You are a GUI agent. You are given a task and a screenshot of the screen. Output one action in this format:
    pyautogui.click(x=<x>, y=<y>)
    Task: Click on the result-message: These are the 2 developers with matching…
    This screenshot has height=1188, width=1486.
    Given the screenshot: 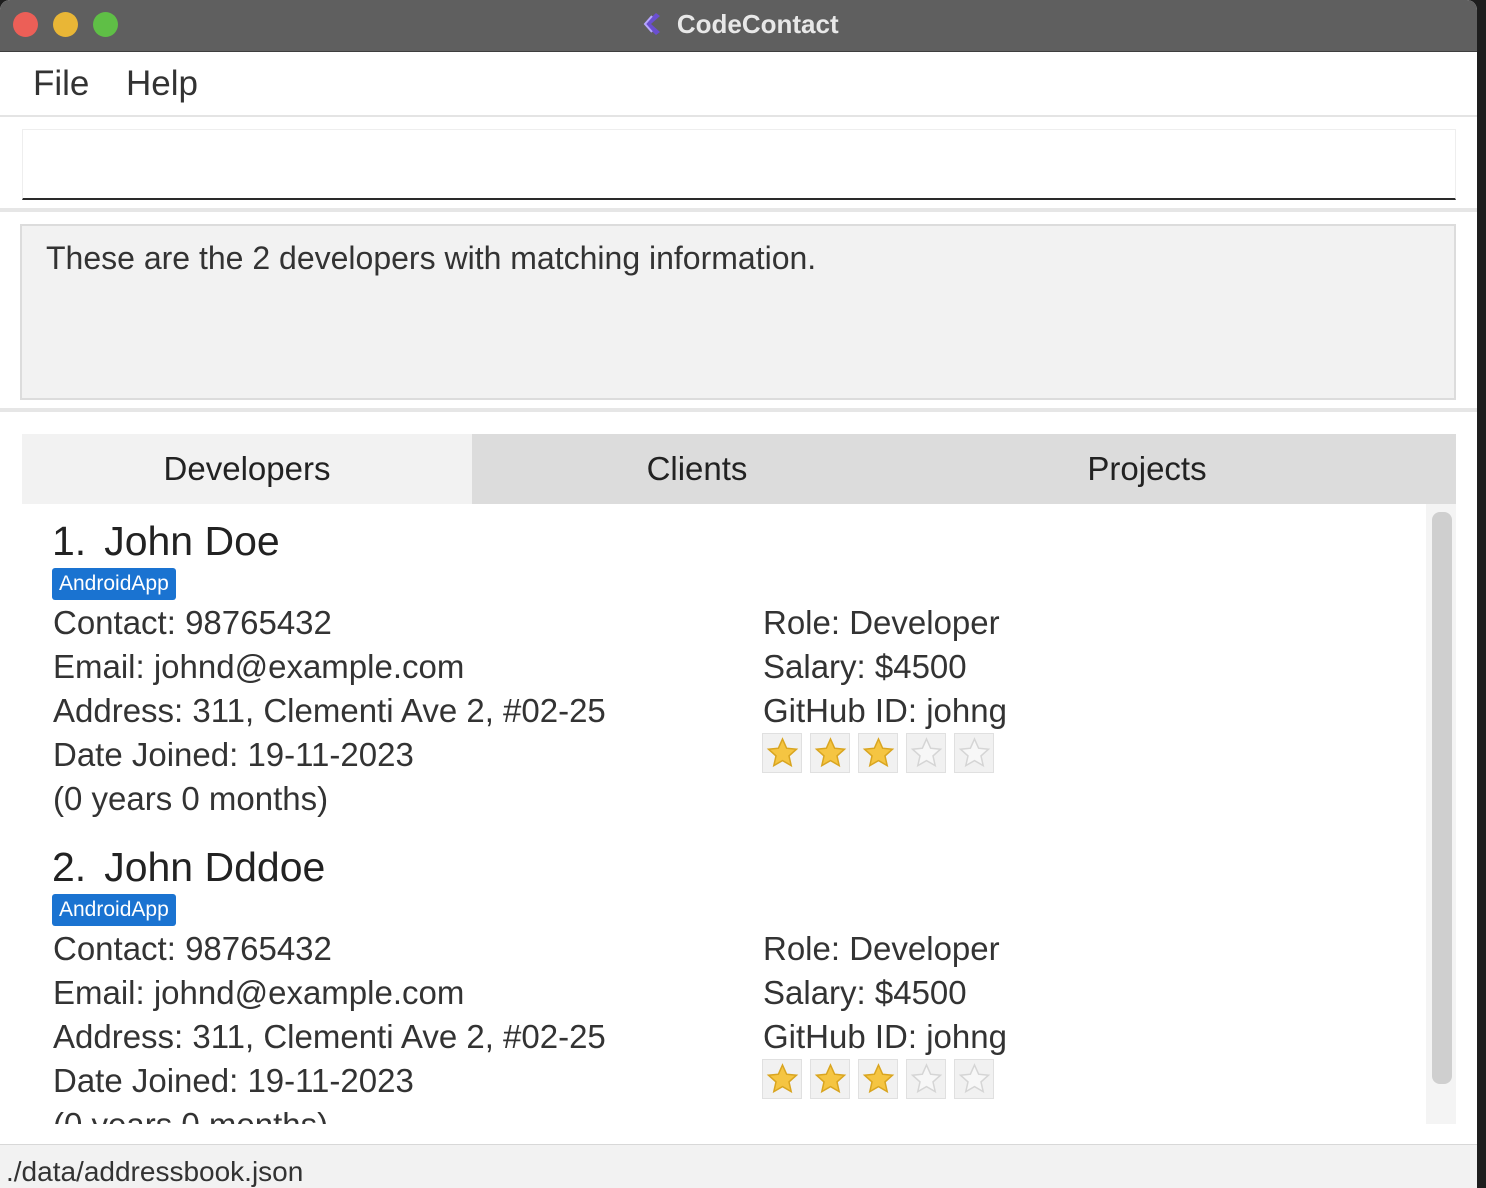 What is the action you would take?
    pyautogui.click(x=431, y=258)
    